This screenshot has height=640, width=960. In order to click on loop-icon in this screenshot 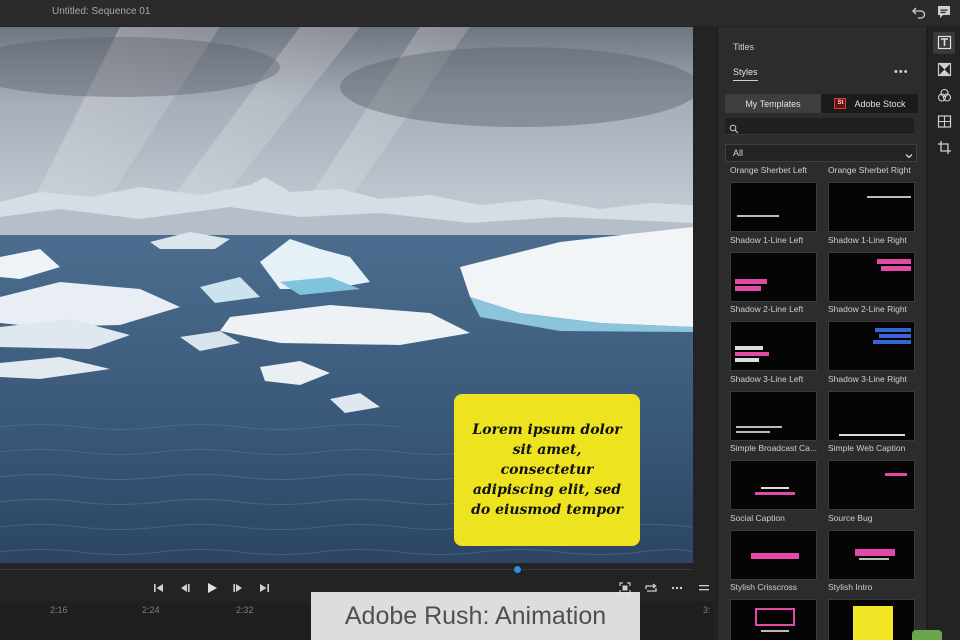, I will do `click(651, 588)`.